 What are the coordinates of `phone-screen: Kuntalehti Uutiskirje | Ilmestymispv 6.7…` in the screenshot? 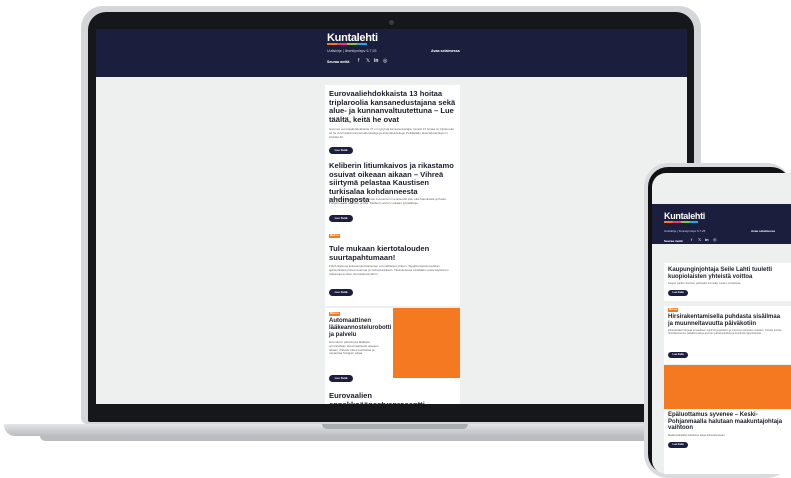 It's located at (721, 323).